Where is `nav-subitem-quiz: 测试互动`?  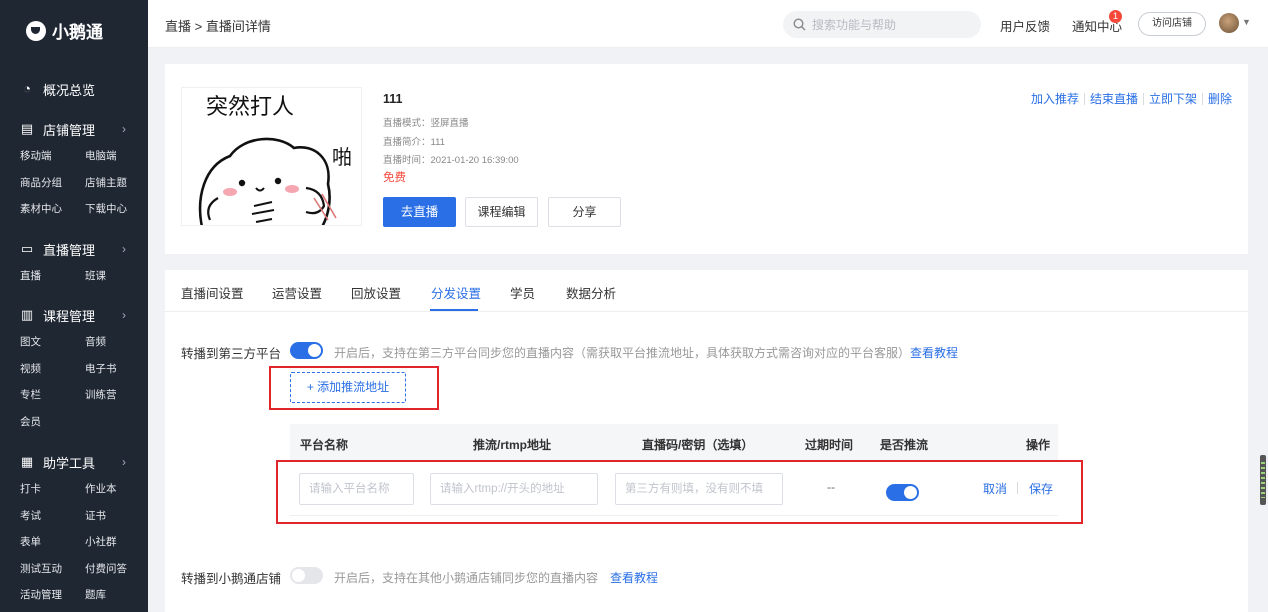
nav-subitem-quiz: 测试互动 is located at coordinates (52, 569).